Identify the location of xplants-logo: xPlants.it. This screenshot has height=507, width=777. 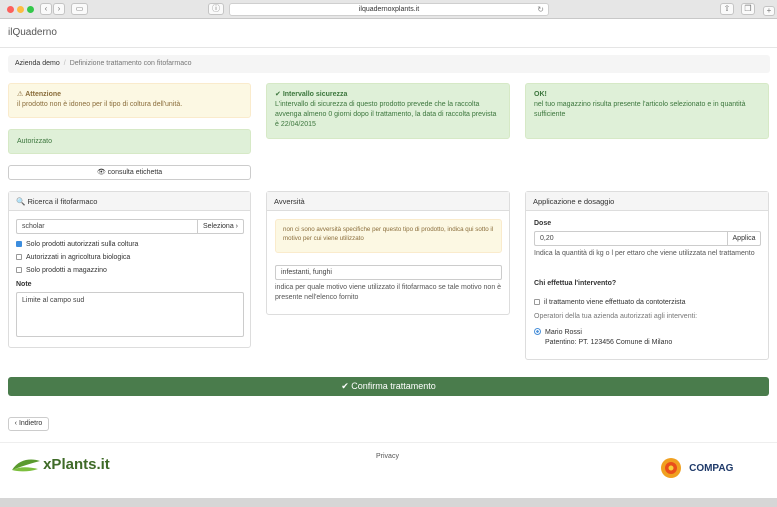
(60, 464).